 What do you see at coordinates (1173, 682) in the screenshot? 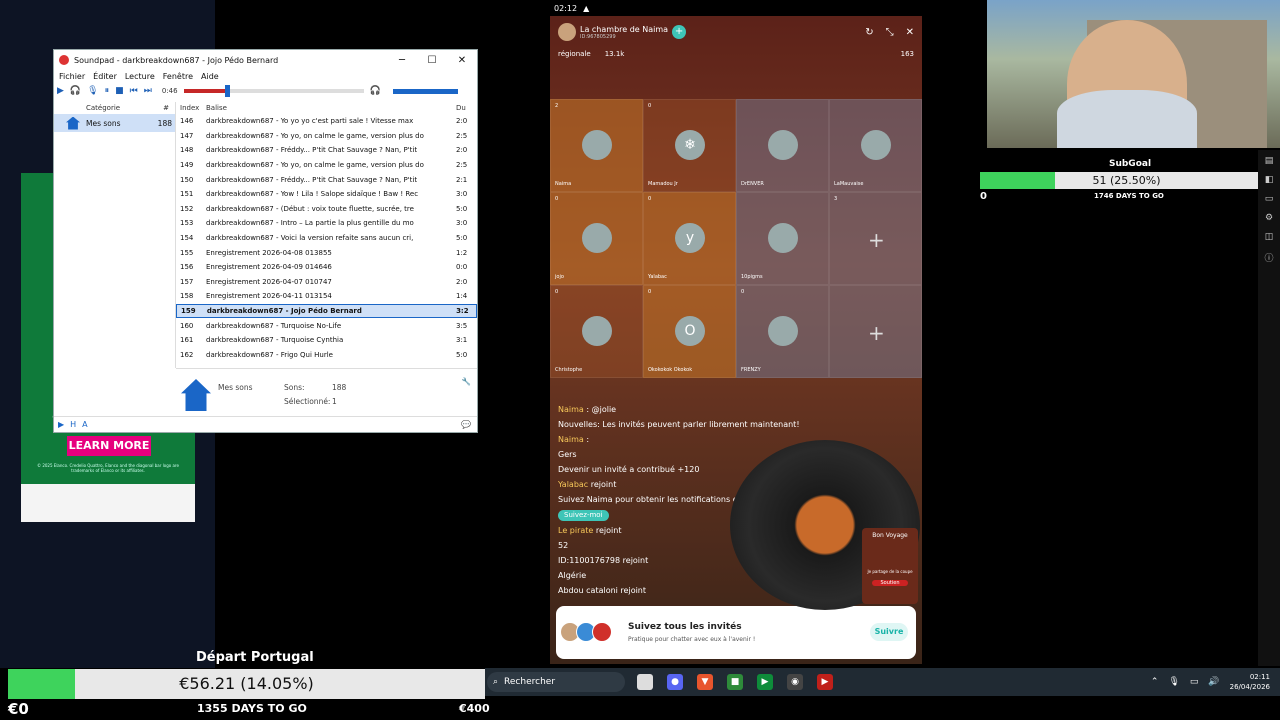
I see `mic-icon: 🎙` at bounding box center [1173, 682].